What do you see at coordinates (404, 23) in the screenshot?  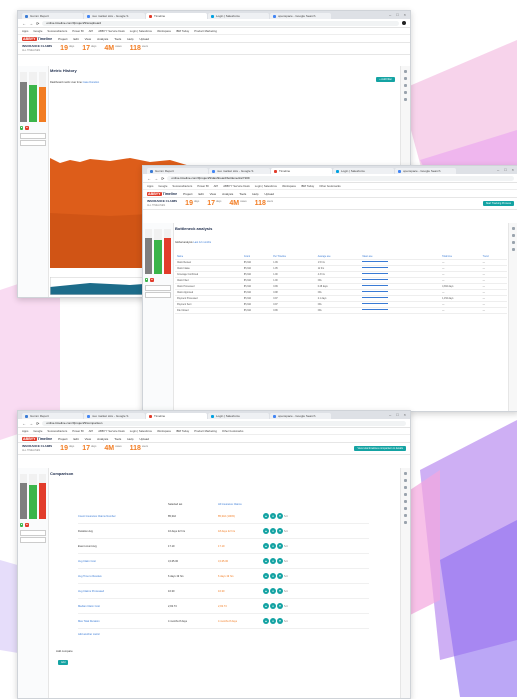 I see `profile-icon` at bounding box center [404, 23].